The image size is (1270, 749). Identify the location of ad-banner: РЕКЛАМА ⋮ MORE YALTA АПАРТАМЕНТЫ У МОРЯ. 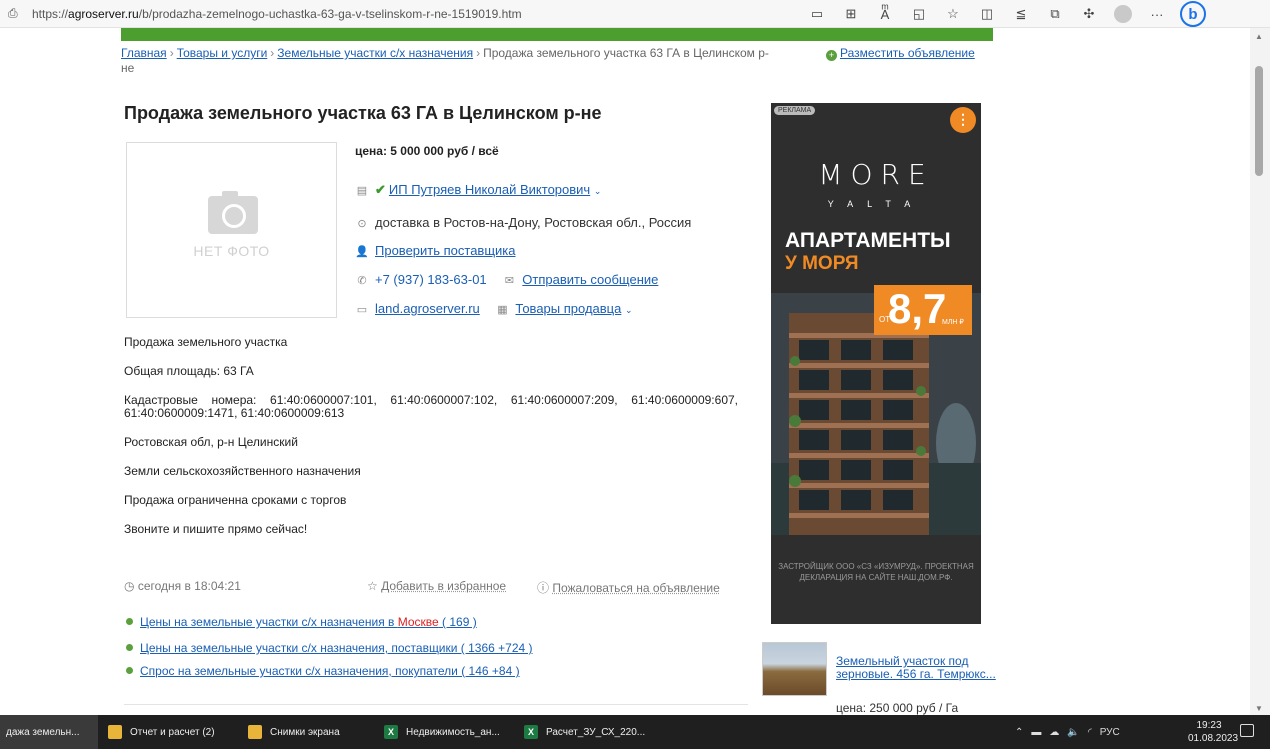
(876, 363).